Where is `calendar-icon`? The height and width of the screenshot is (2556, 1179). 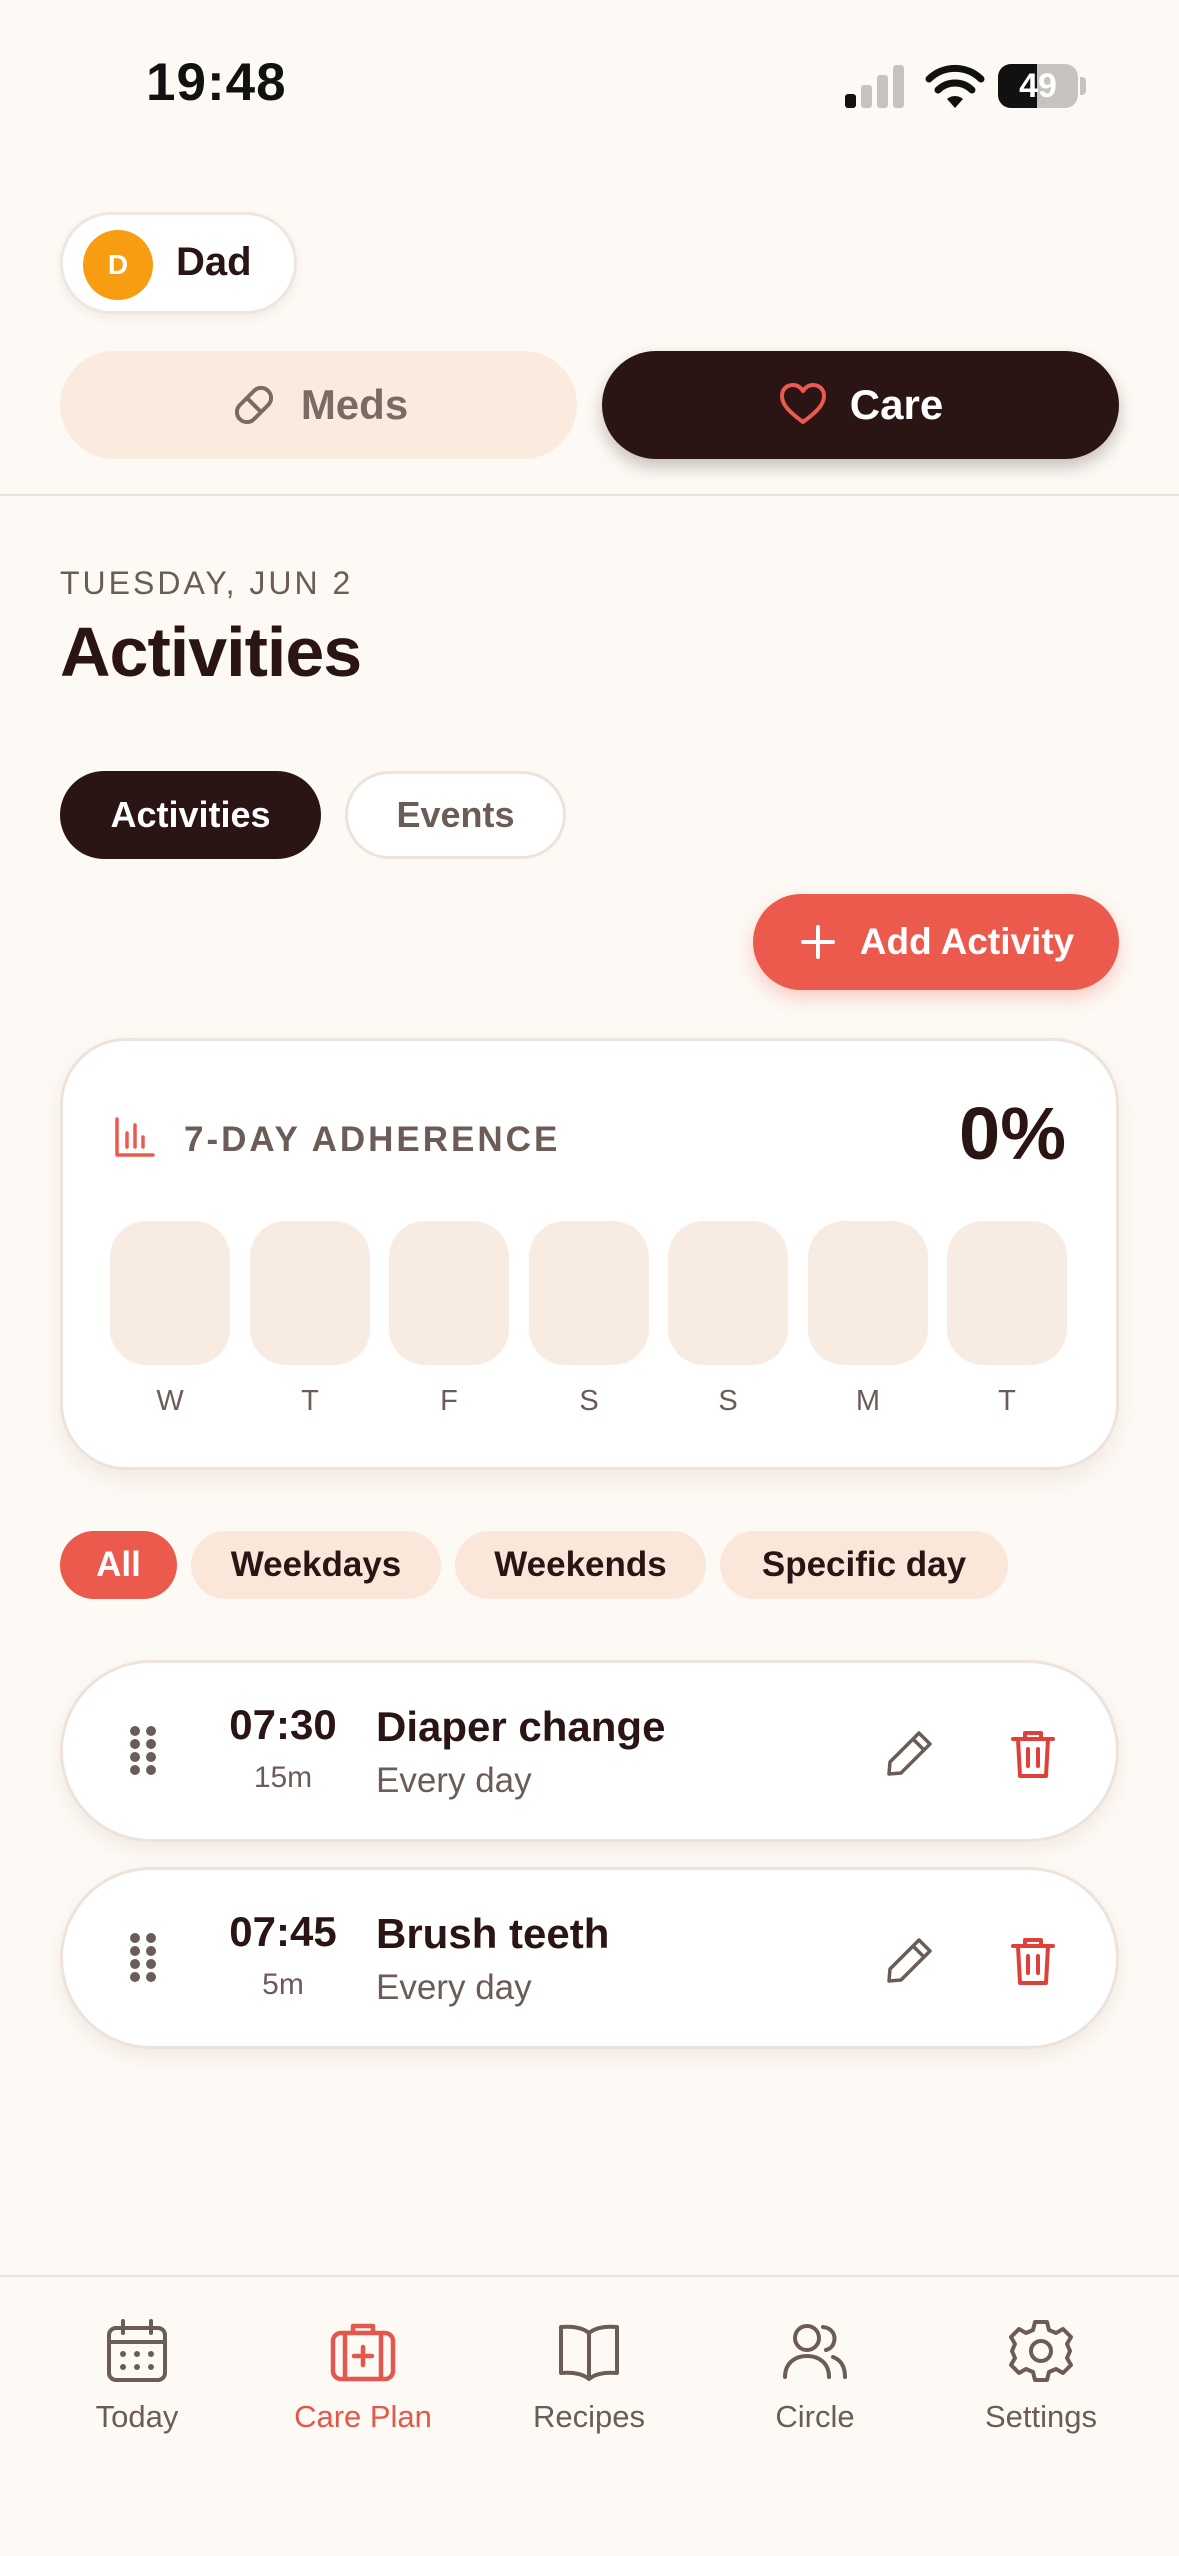 calendar-icon is located at coordinates (137, 2350).